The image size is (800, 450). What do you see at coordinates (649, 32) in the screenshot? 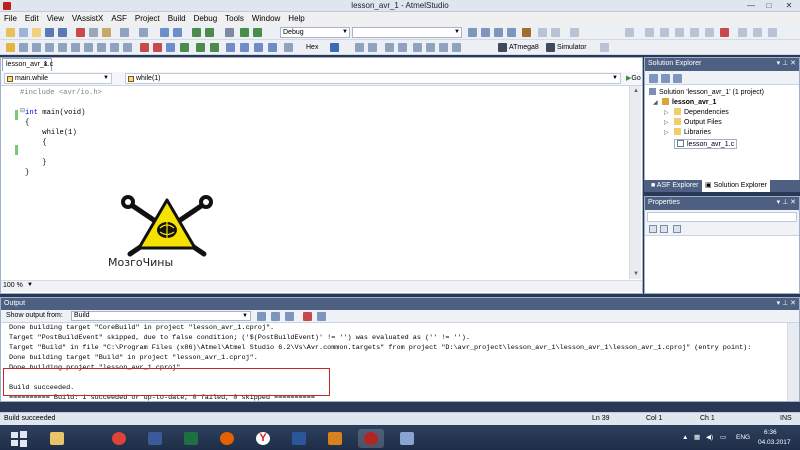
I see `layout-1-icon` at bounding box center [649, 32].